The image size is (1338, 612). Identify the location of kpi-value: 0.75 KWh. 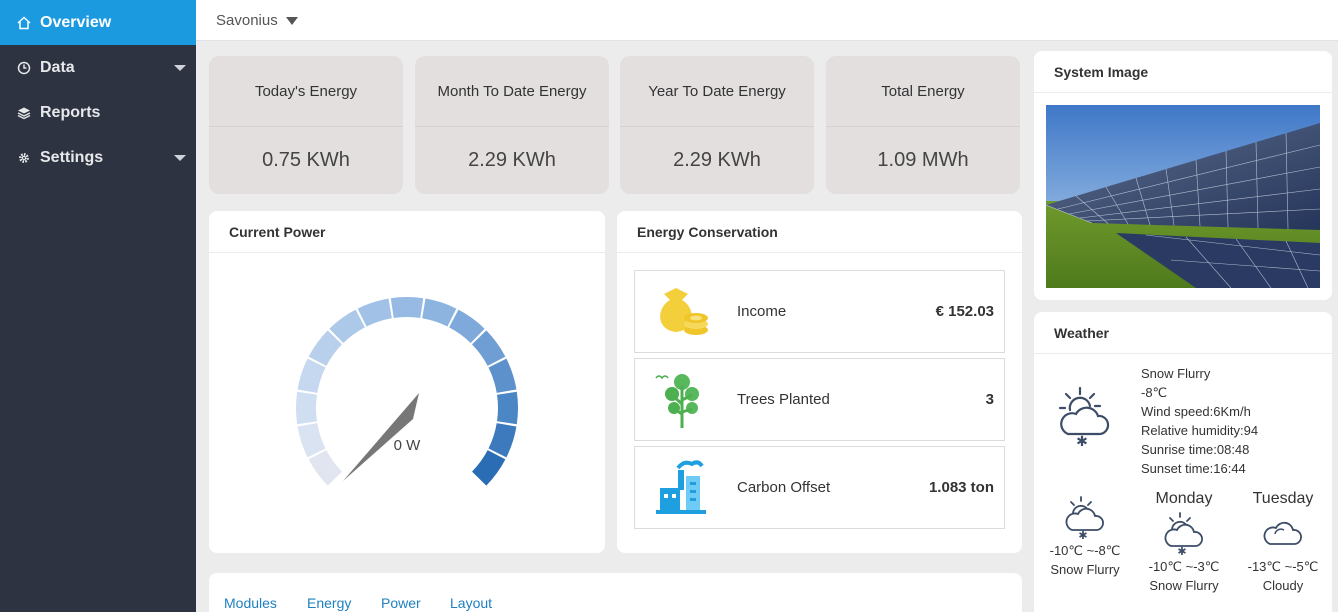
(306, 160).